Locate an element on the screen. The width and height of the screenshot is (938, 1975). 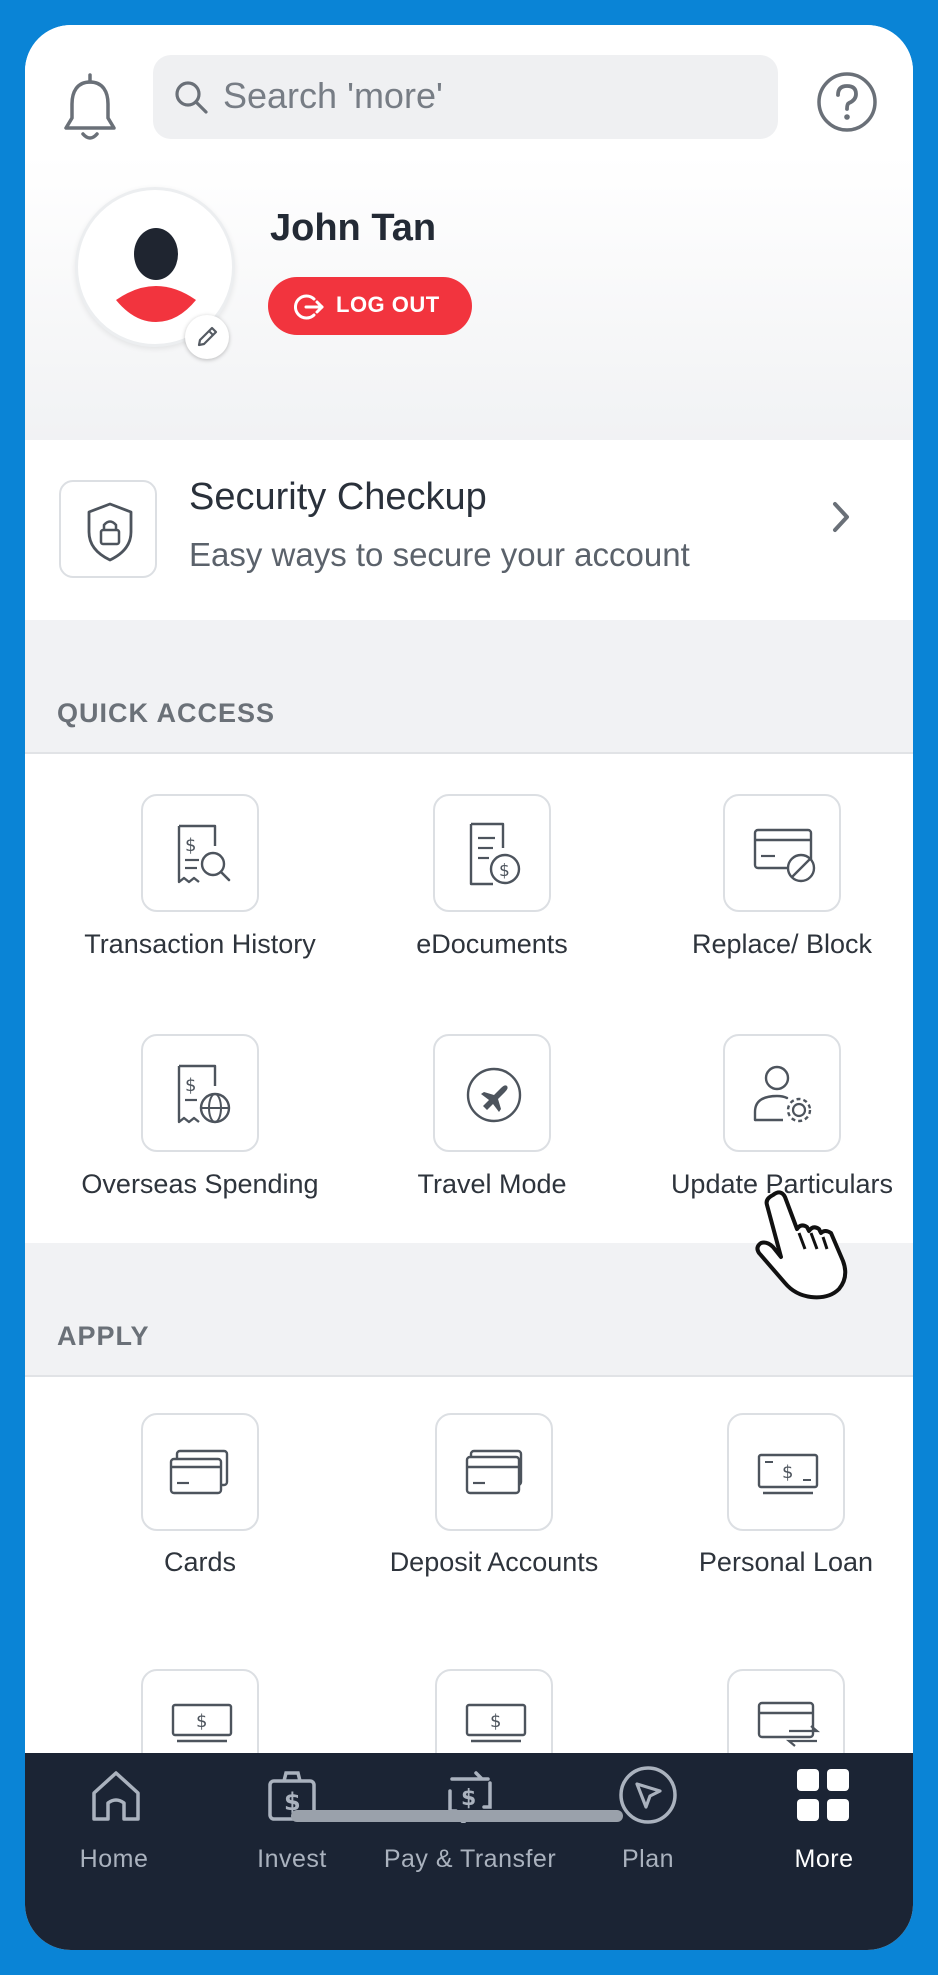
logout-label: LOG OUT is located at coordinates (388, 304).